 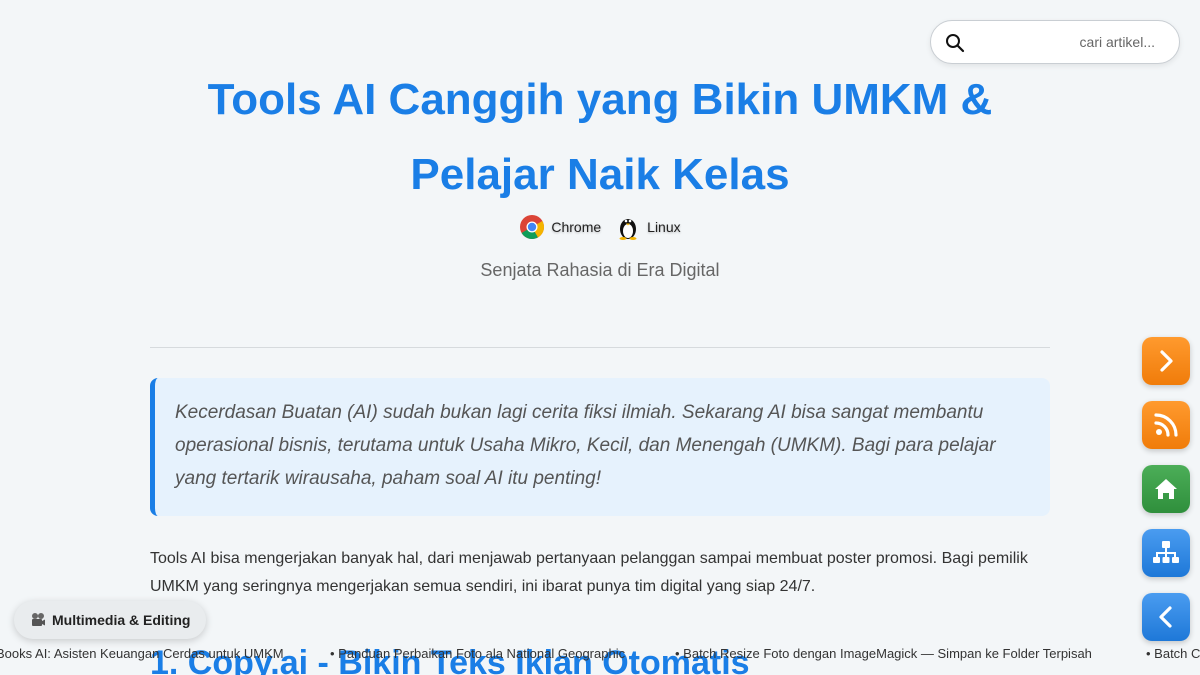 I want to click on search-icon, so click(x=955, y=43).